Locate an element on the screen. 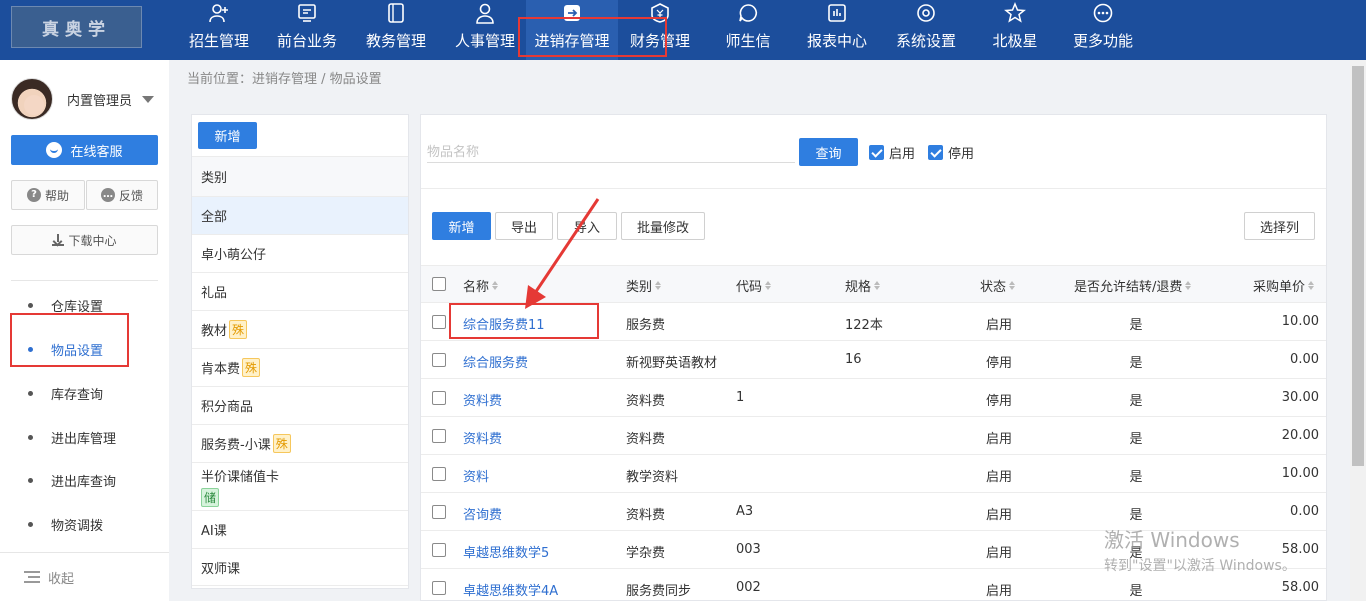 Image resolution: width=1366 pixels, height=601 pixels. nav-item-more: 更多功能 is located at coordinates (1103, 30).